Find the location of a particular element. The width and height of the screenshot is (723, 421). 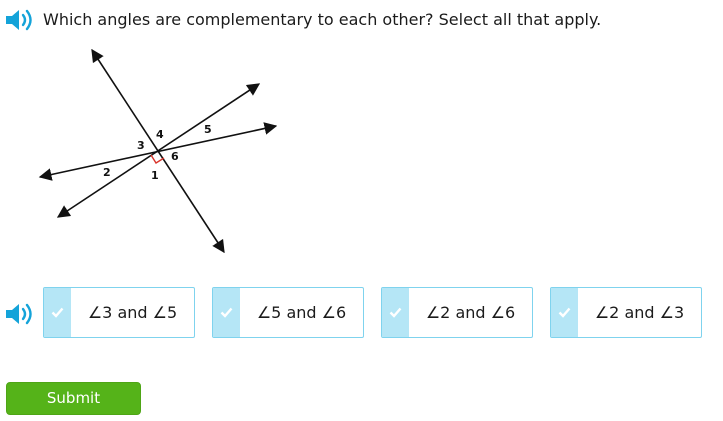

choice-label: ∠5 and ∠6 is located at coordinates (301, 312).